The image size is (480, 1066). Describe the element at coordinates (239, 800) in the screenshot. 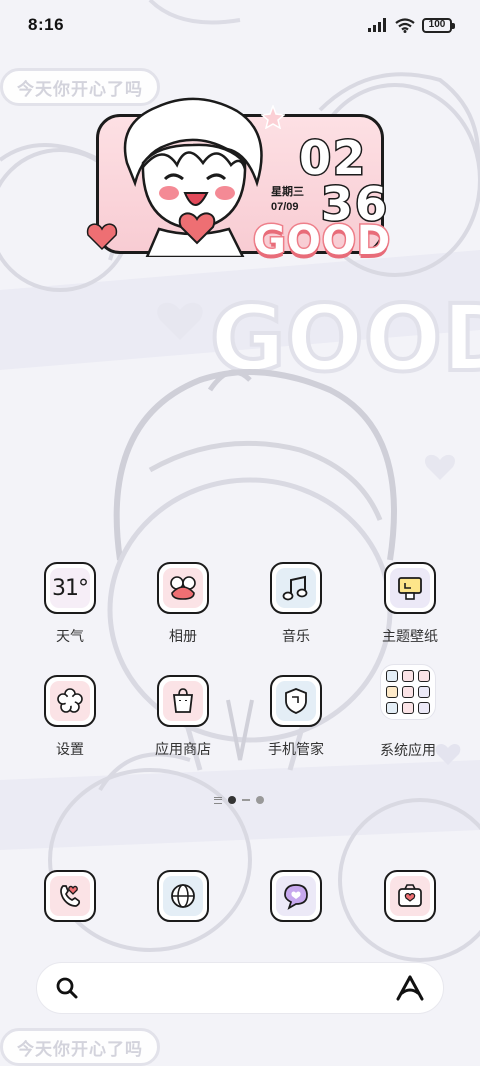

I see `page-indicator` at that location.